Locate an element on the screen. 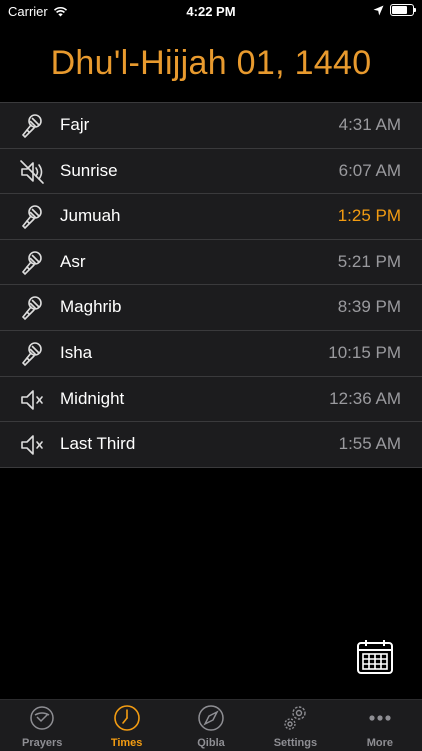 The height and width of the screenshot is (751, 422). prayer-row: Maghrib 8:39 PM is located at coordinates (211, 308).